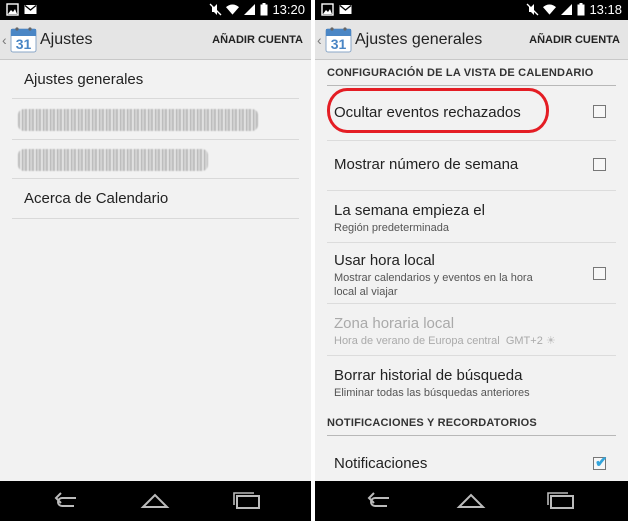  I want to click on setting-title: Usar hora local, so click(384, 260).